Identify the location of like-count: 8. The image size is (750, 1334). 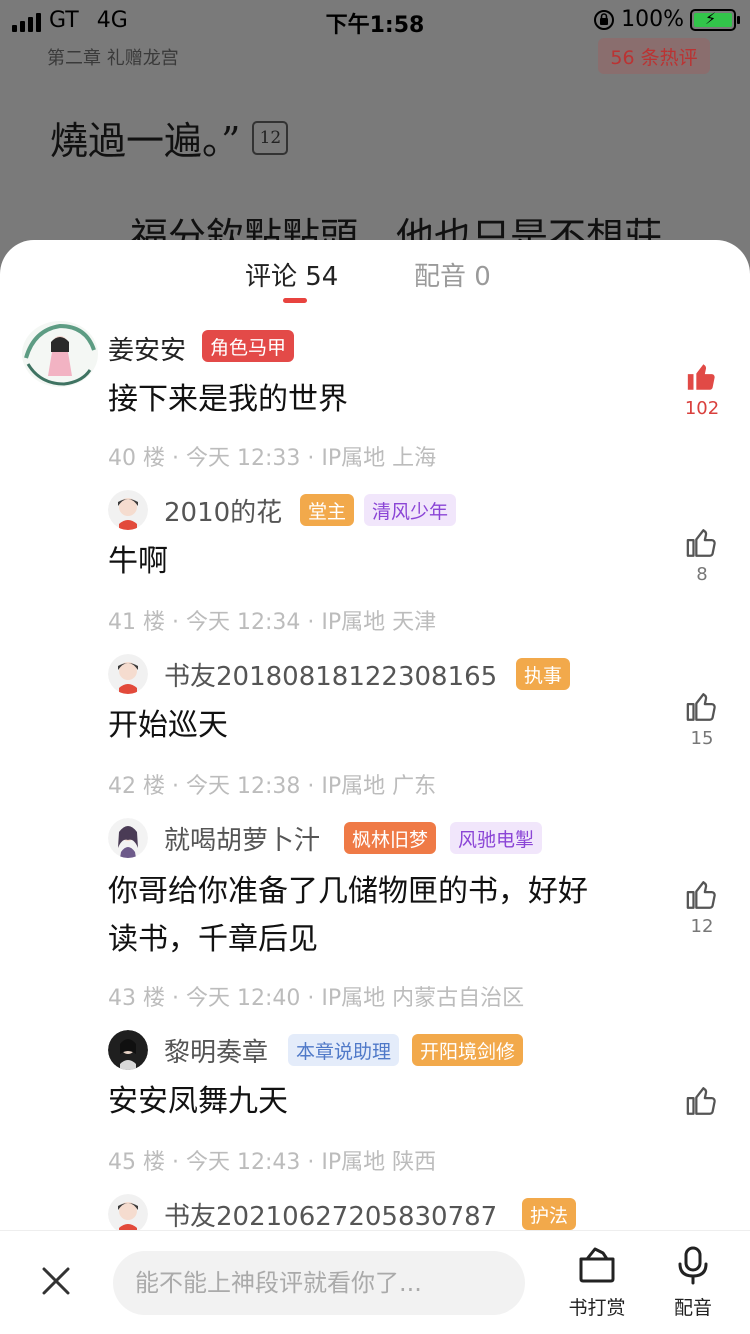
(702, 574).